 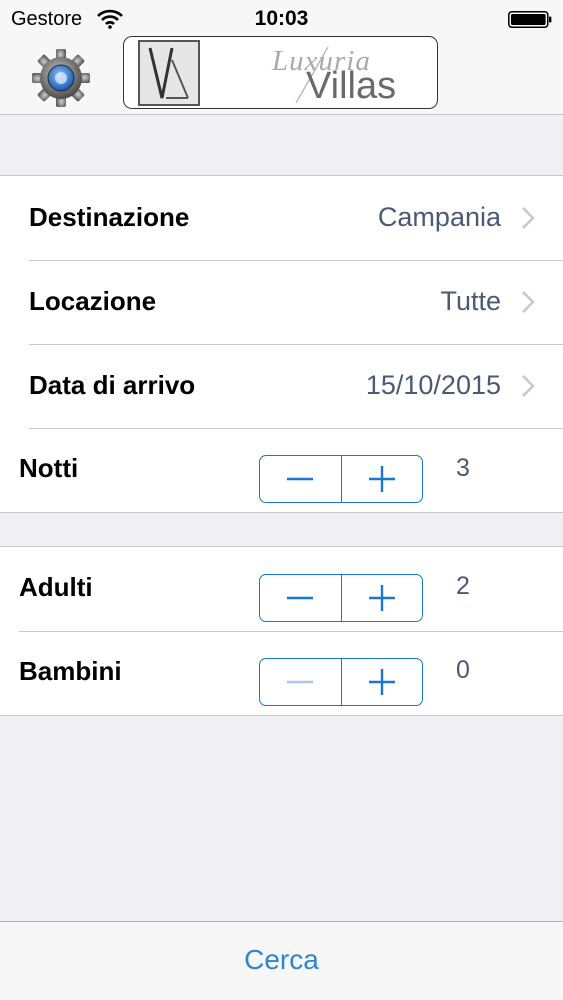 I want to click on arrival-date-row: Data di arrivo 15/10/2015, so click(x=281, y=386).